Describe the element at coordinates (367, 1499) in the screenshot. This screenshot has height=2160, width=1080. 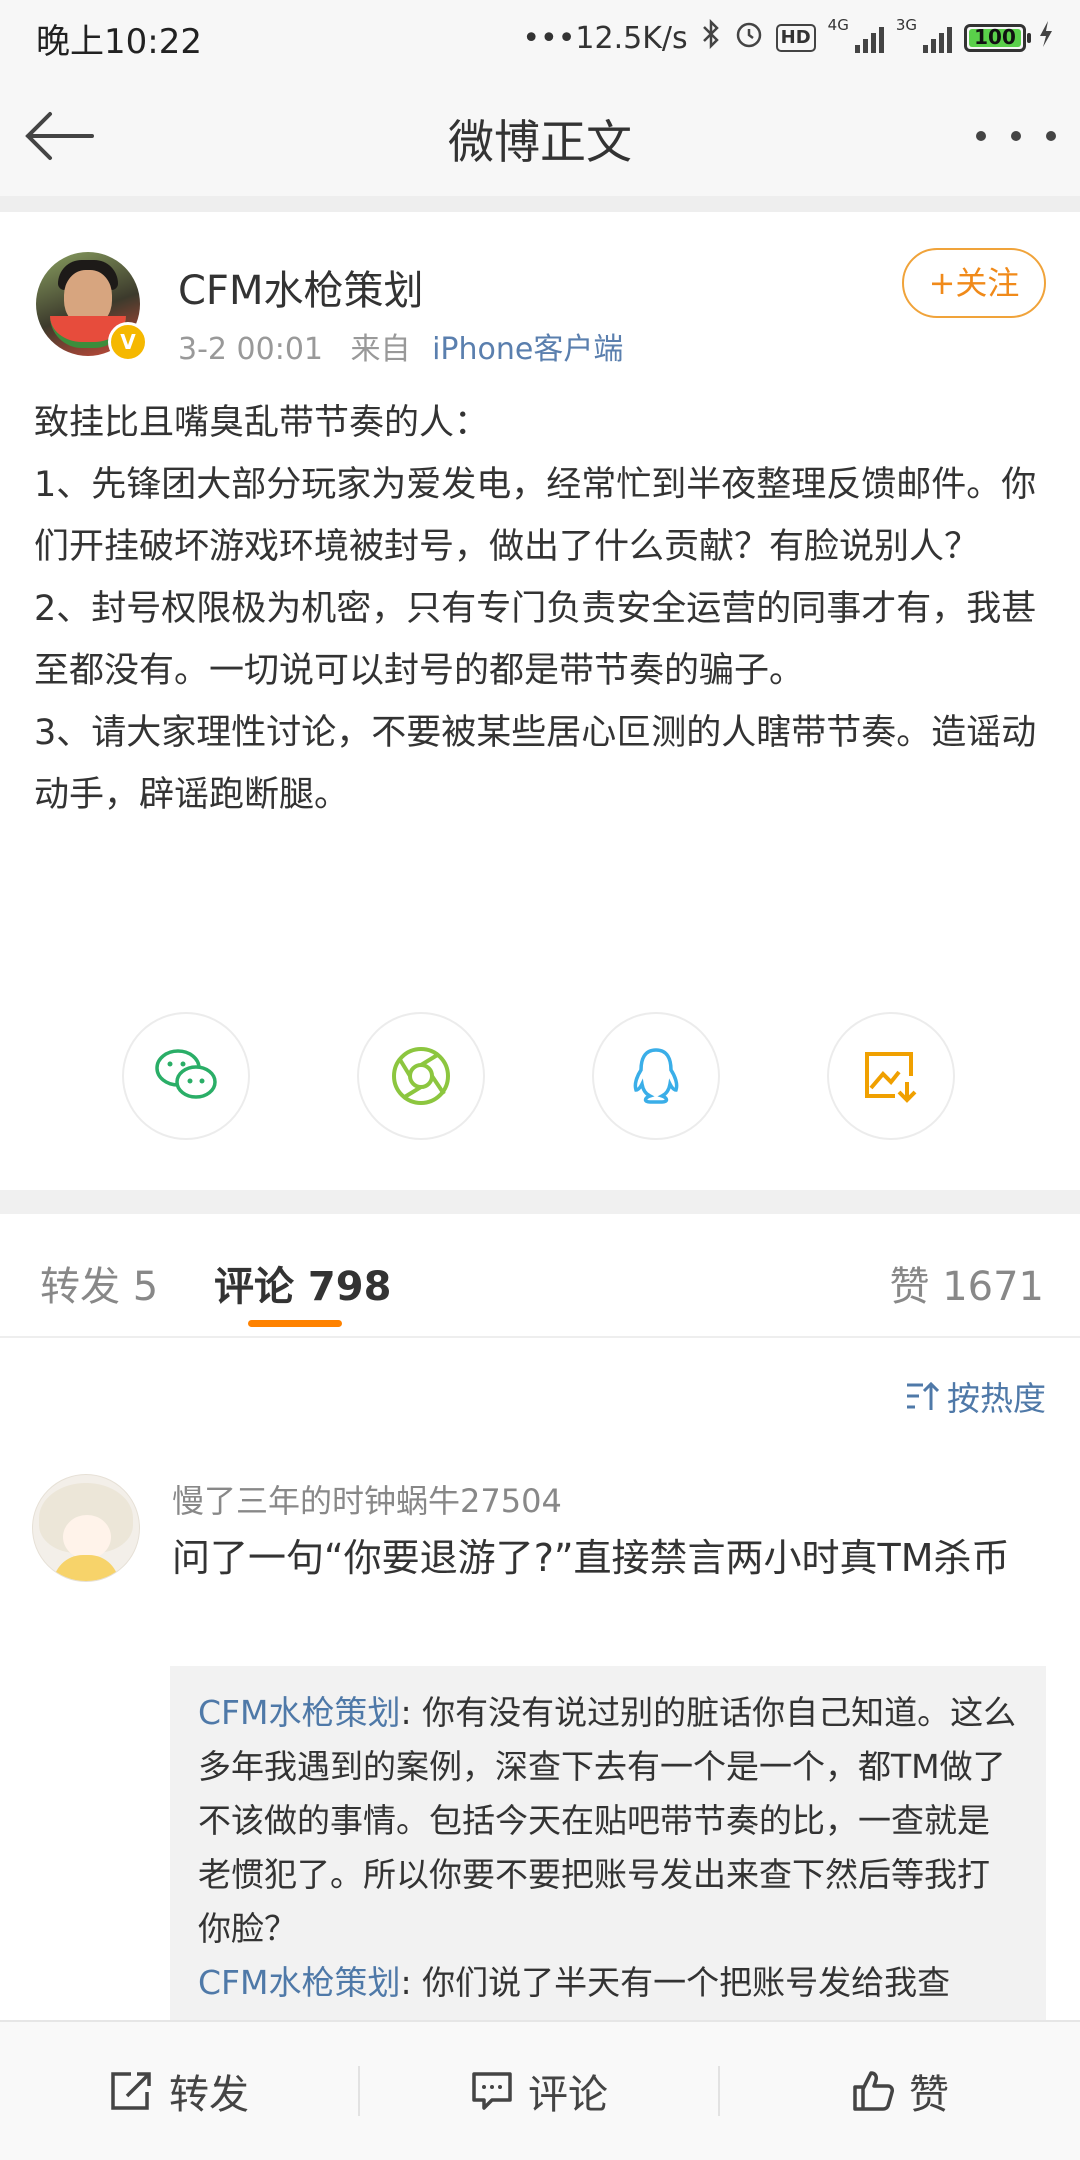
I see `commenter-name: 慢了三年的时钟蜗牛27504` at that location.